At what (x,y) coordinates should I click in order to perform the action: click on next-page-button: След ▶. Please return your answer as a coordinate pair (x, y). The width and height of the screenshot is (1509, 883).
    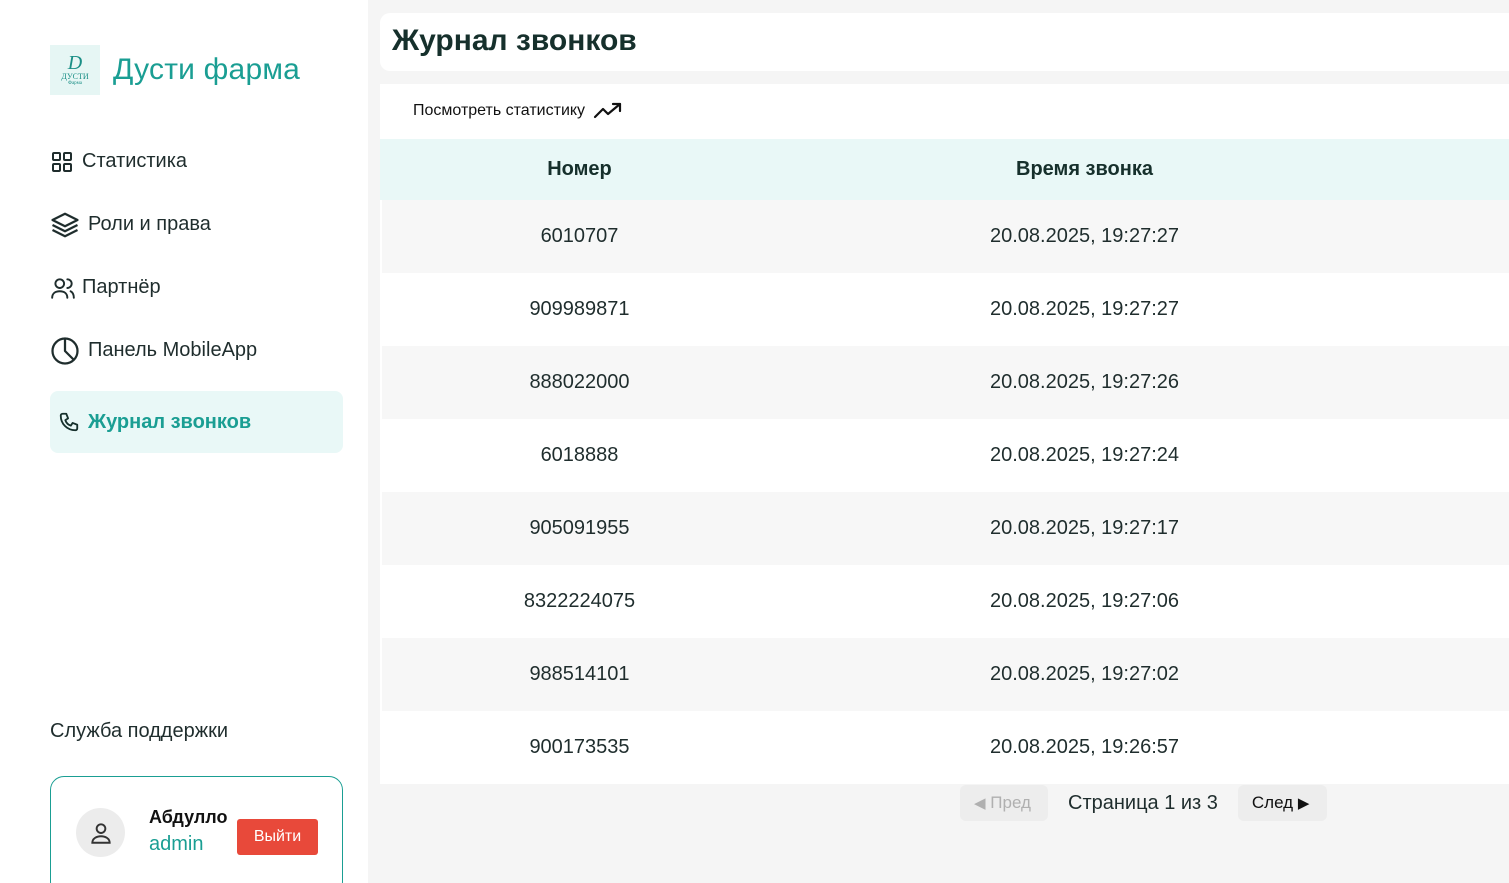
    Looking at the image, I should click on (1282, 803).